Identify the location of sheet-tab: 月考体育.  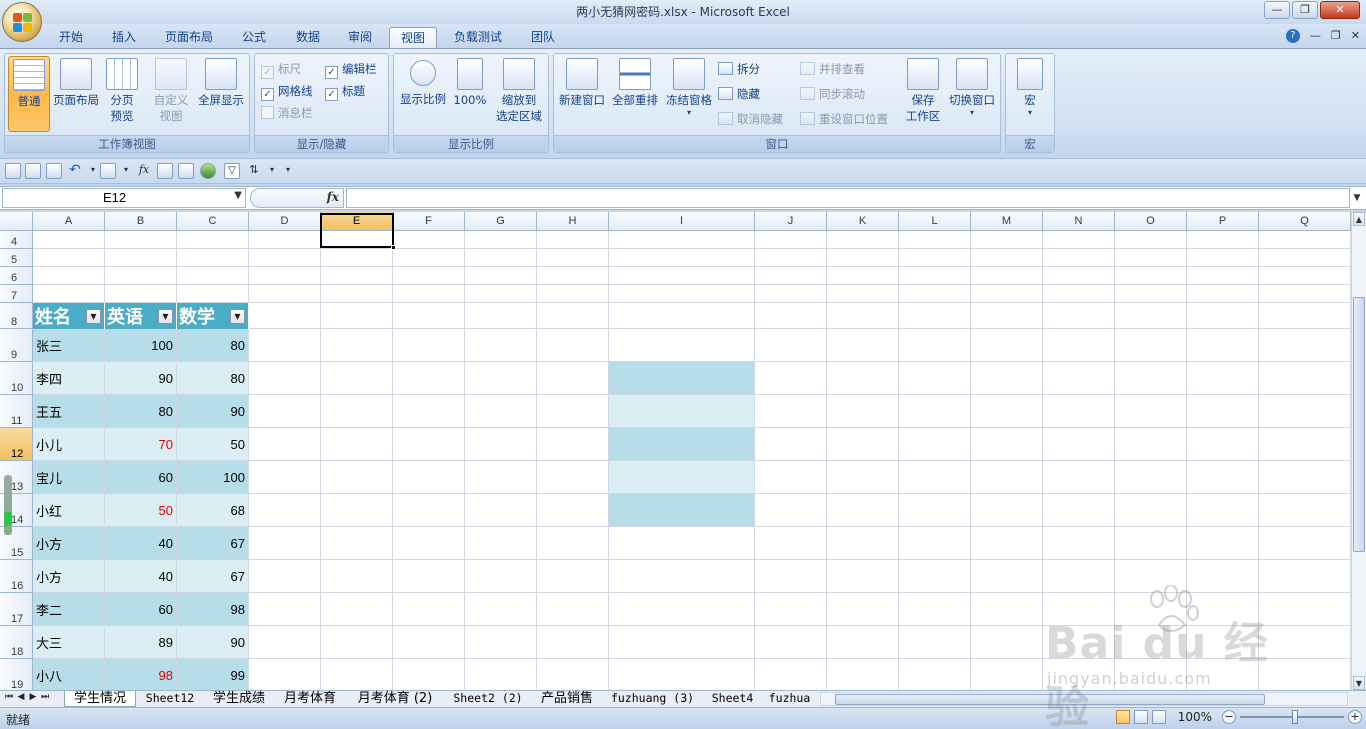
(310, 699).